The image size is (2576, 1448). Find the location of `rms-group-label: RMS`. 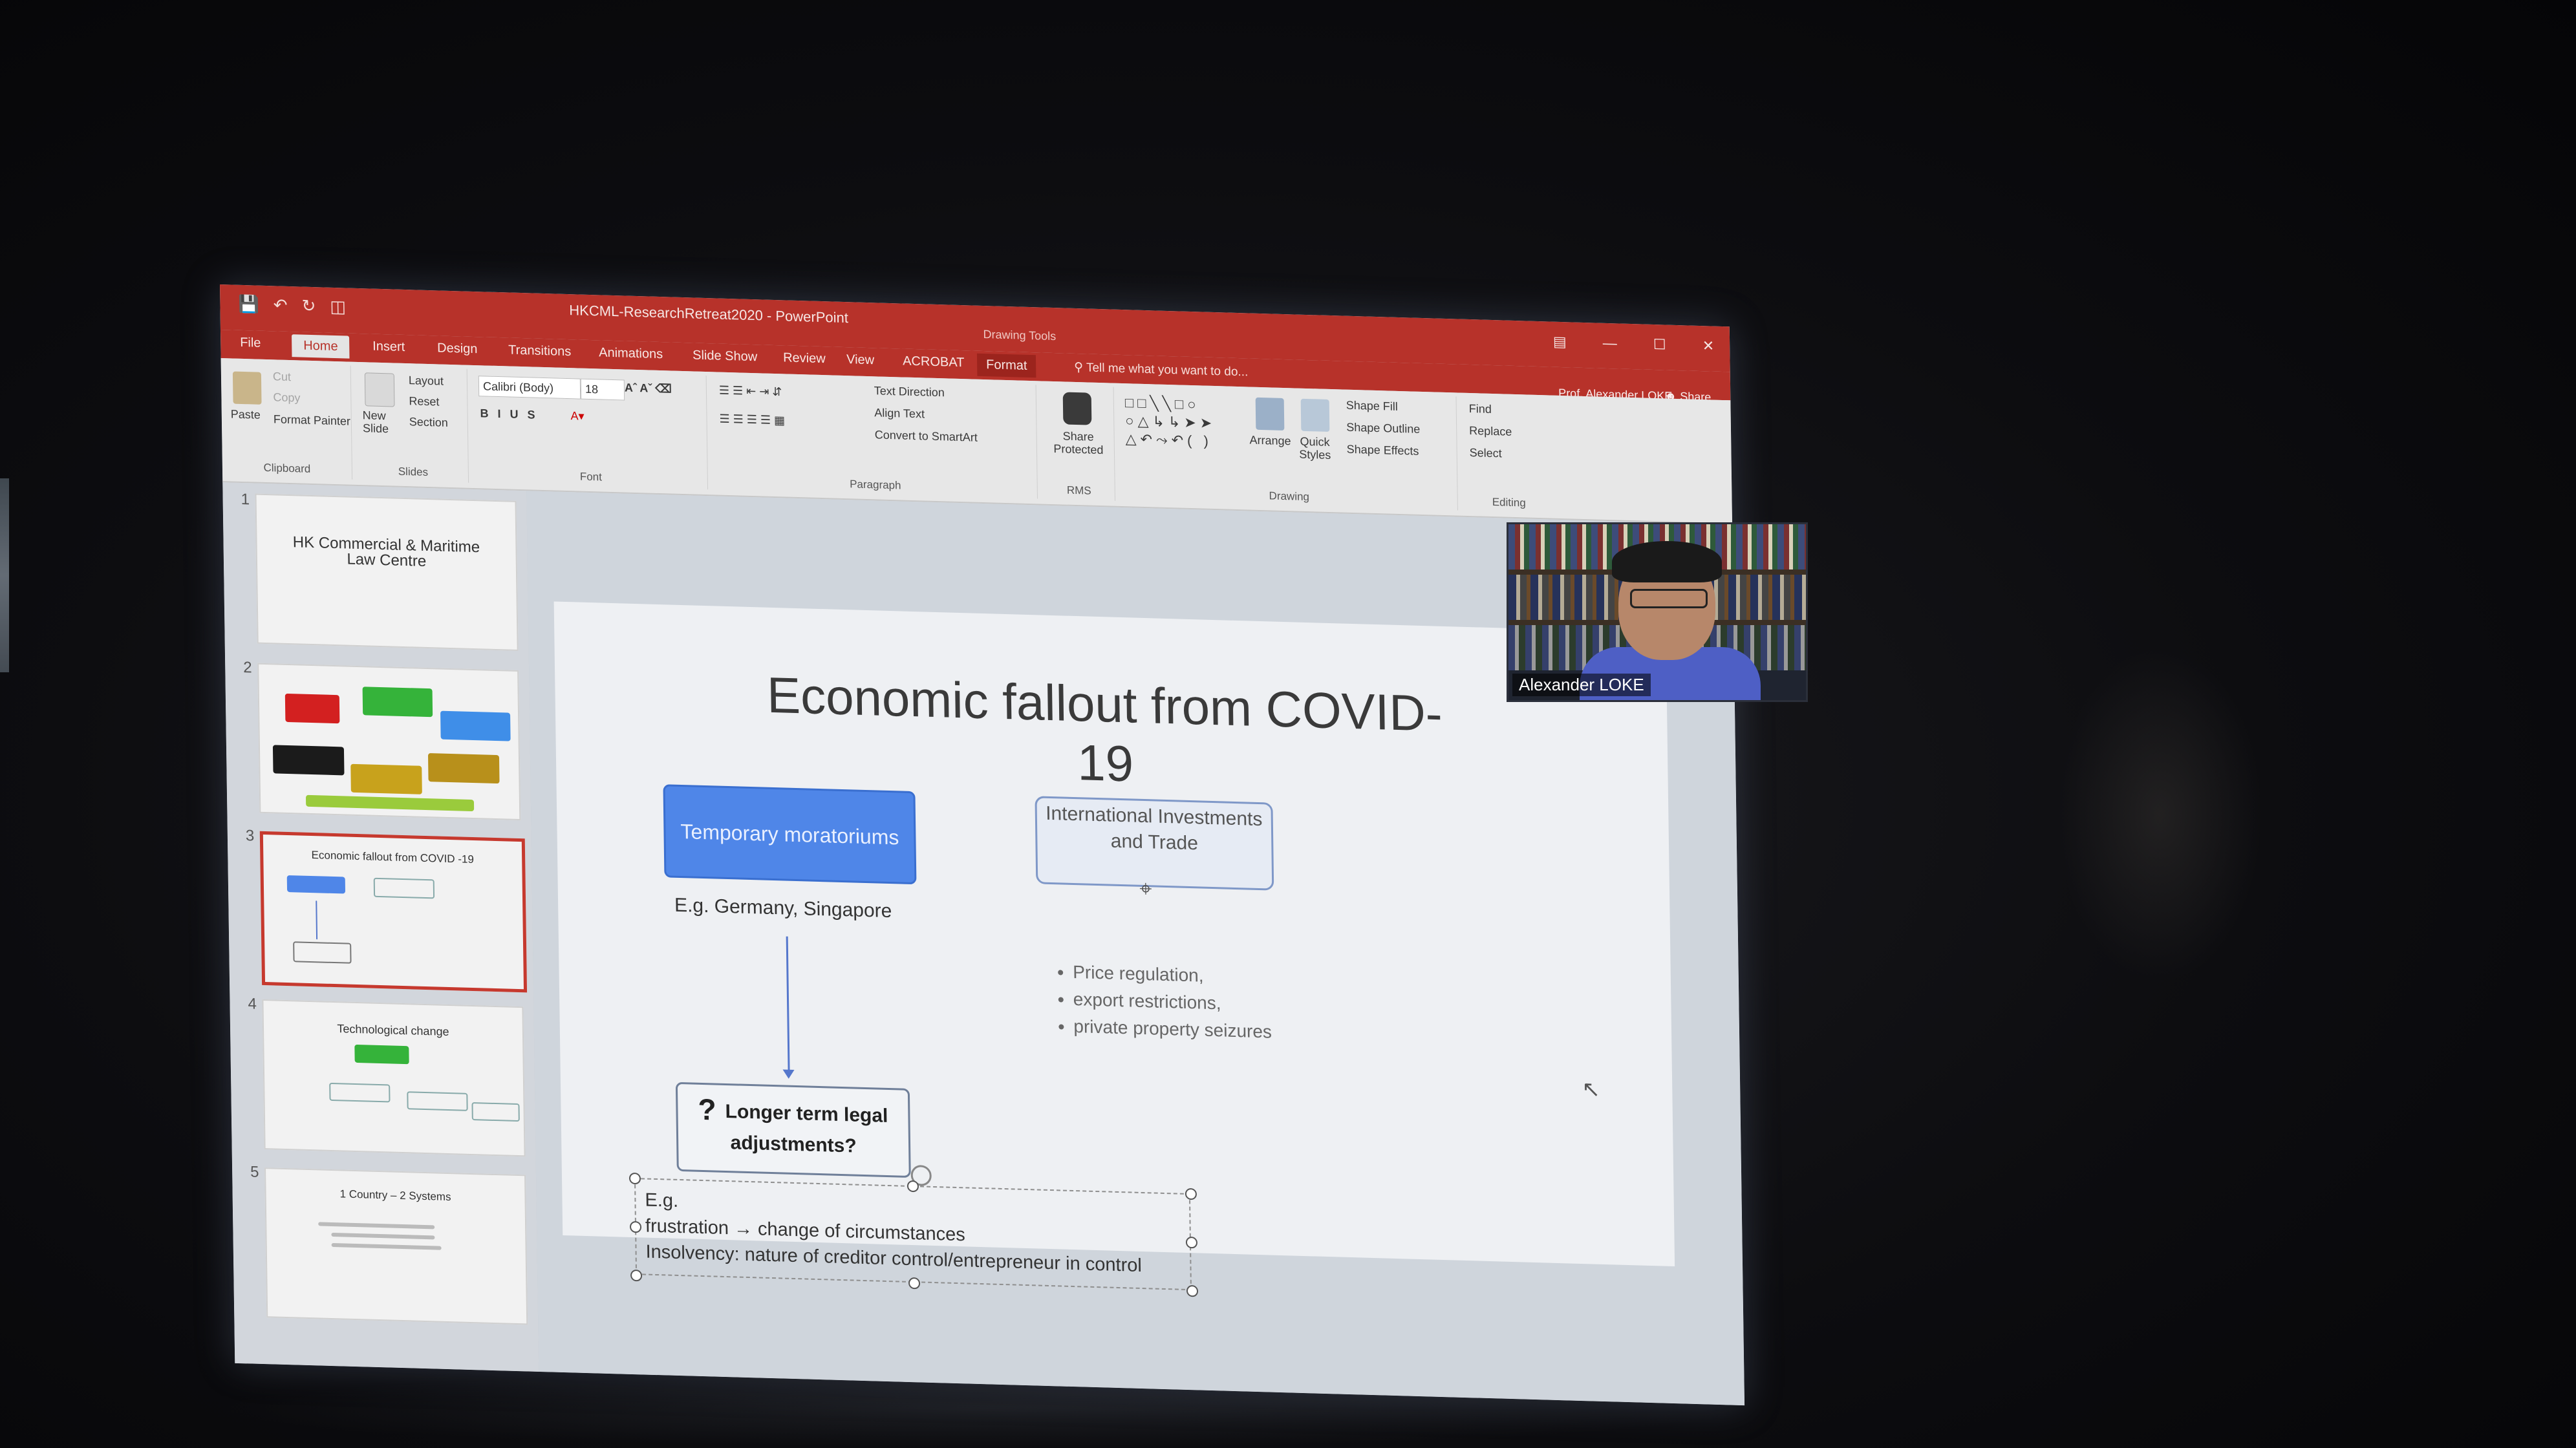

rms-group-label: RMS is located at coordinates (1078, 491).